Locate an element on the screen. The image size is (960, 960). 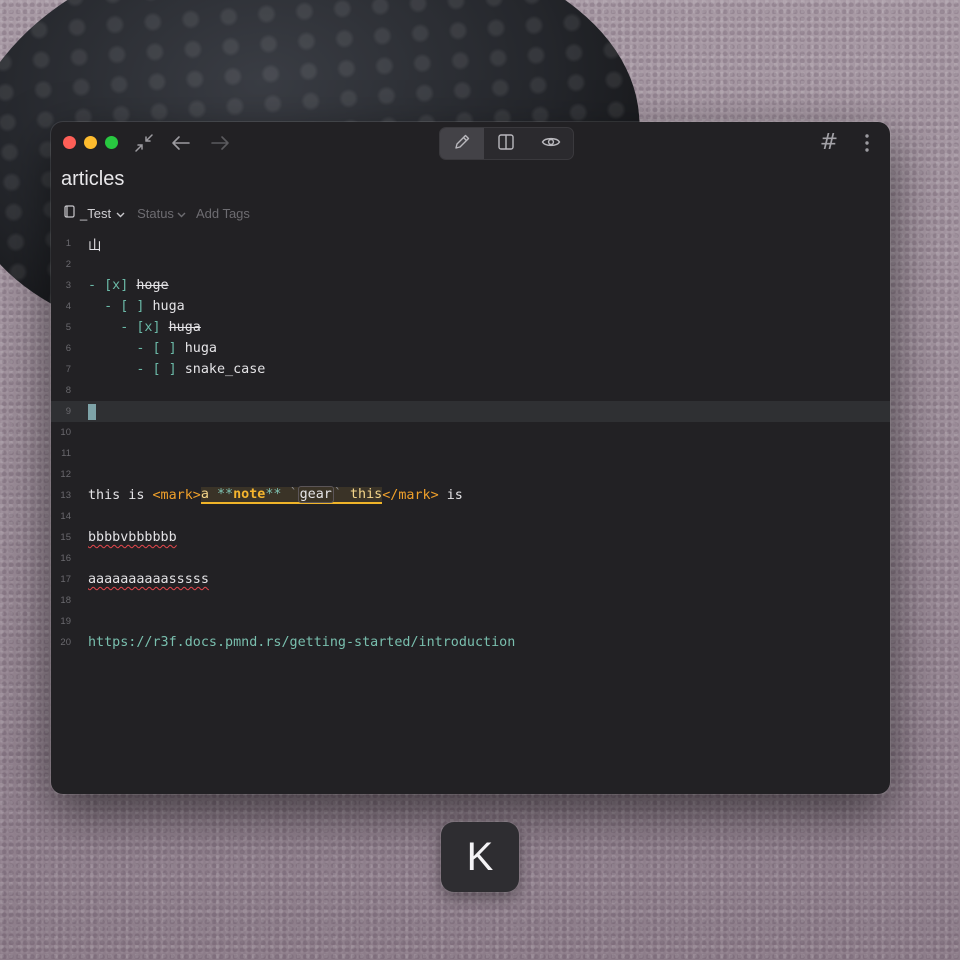
text is located at coordinates (286, 494).